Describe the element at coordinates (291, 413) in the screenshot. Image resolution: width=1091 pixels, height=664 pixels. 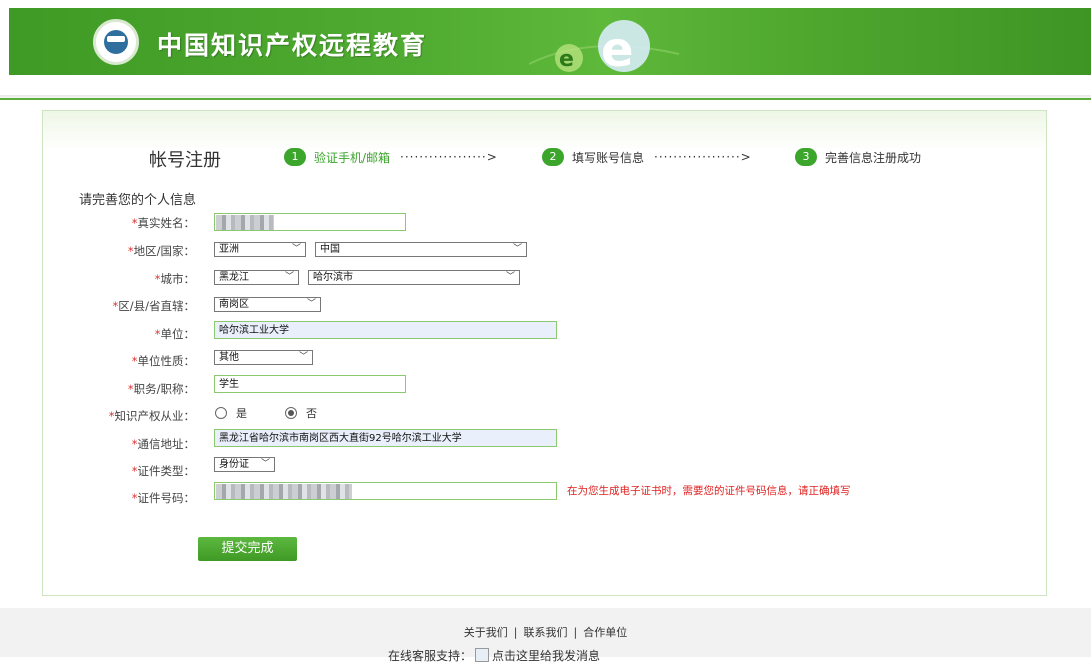
I see `radio-checked-icon` at that location.